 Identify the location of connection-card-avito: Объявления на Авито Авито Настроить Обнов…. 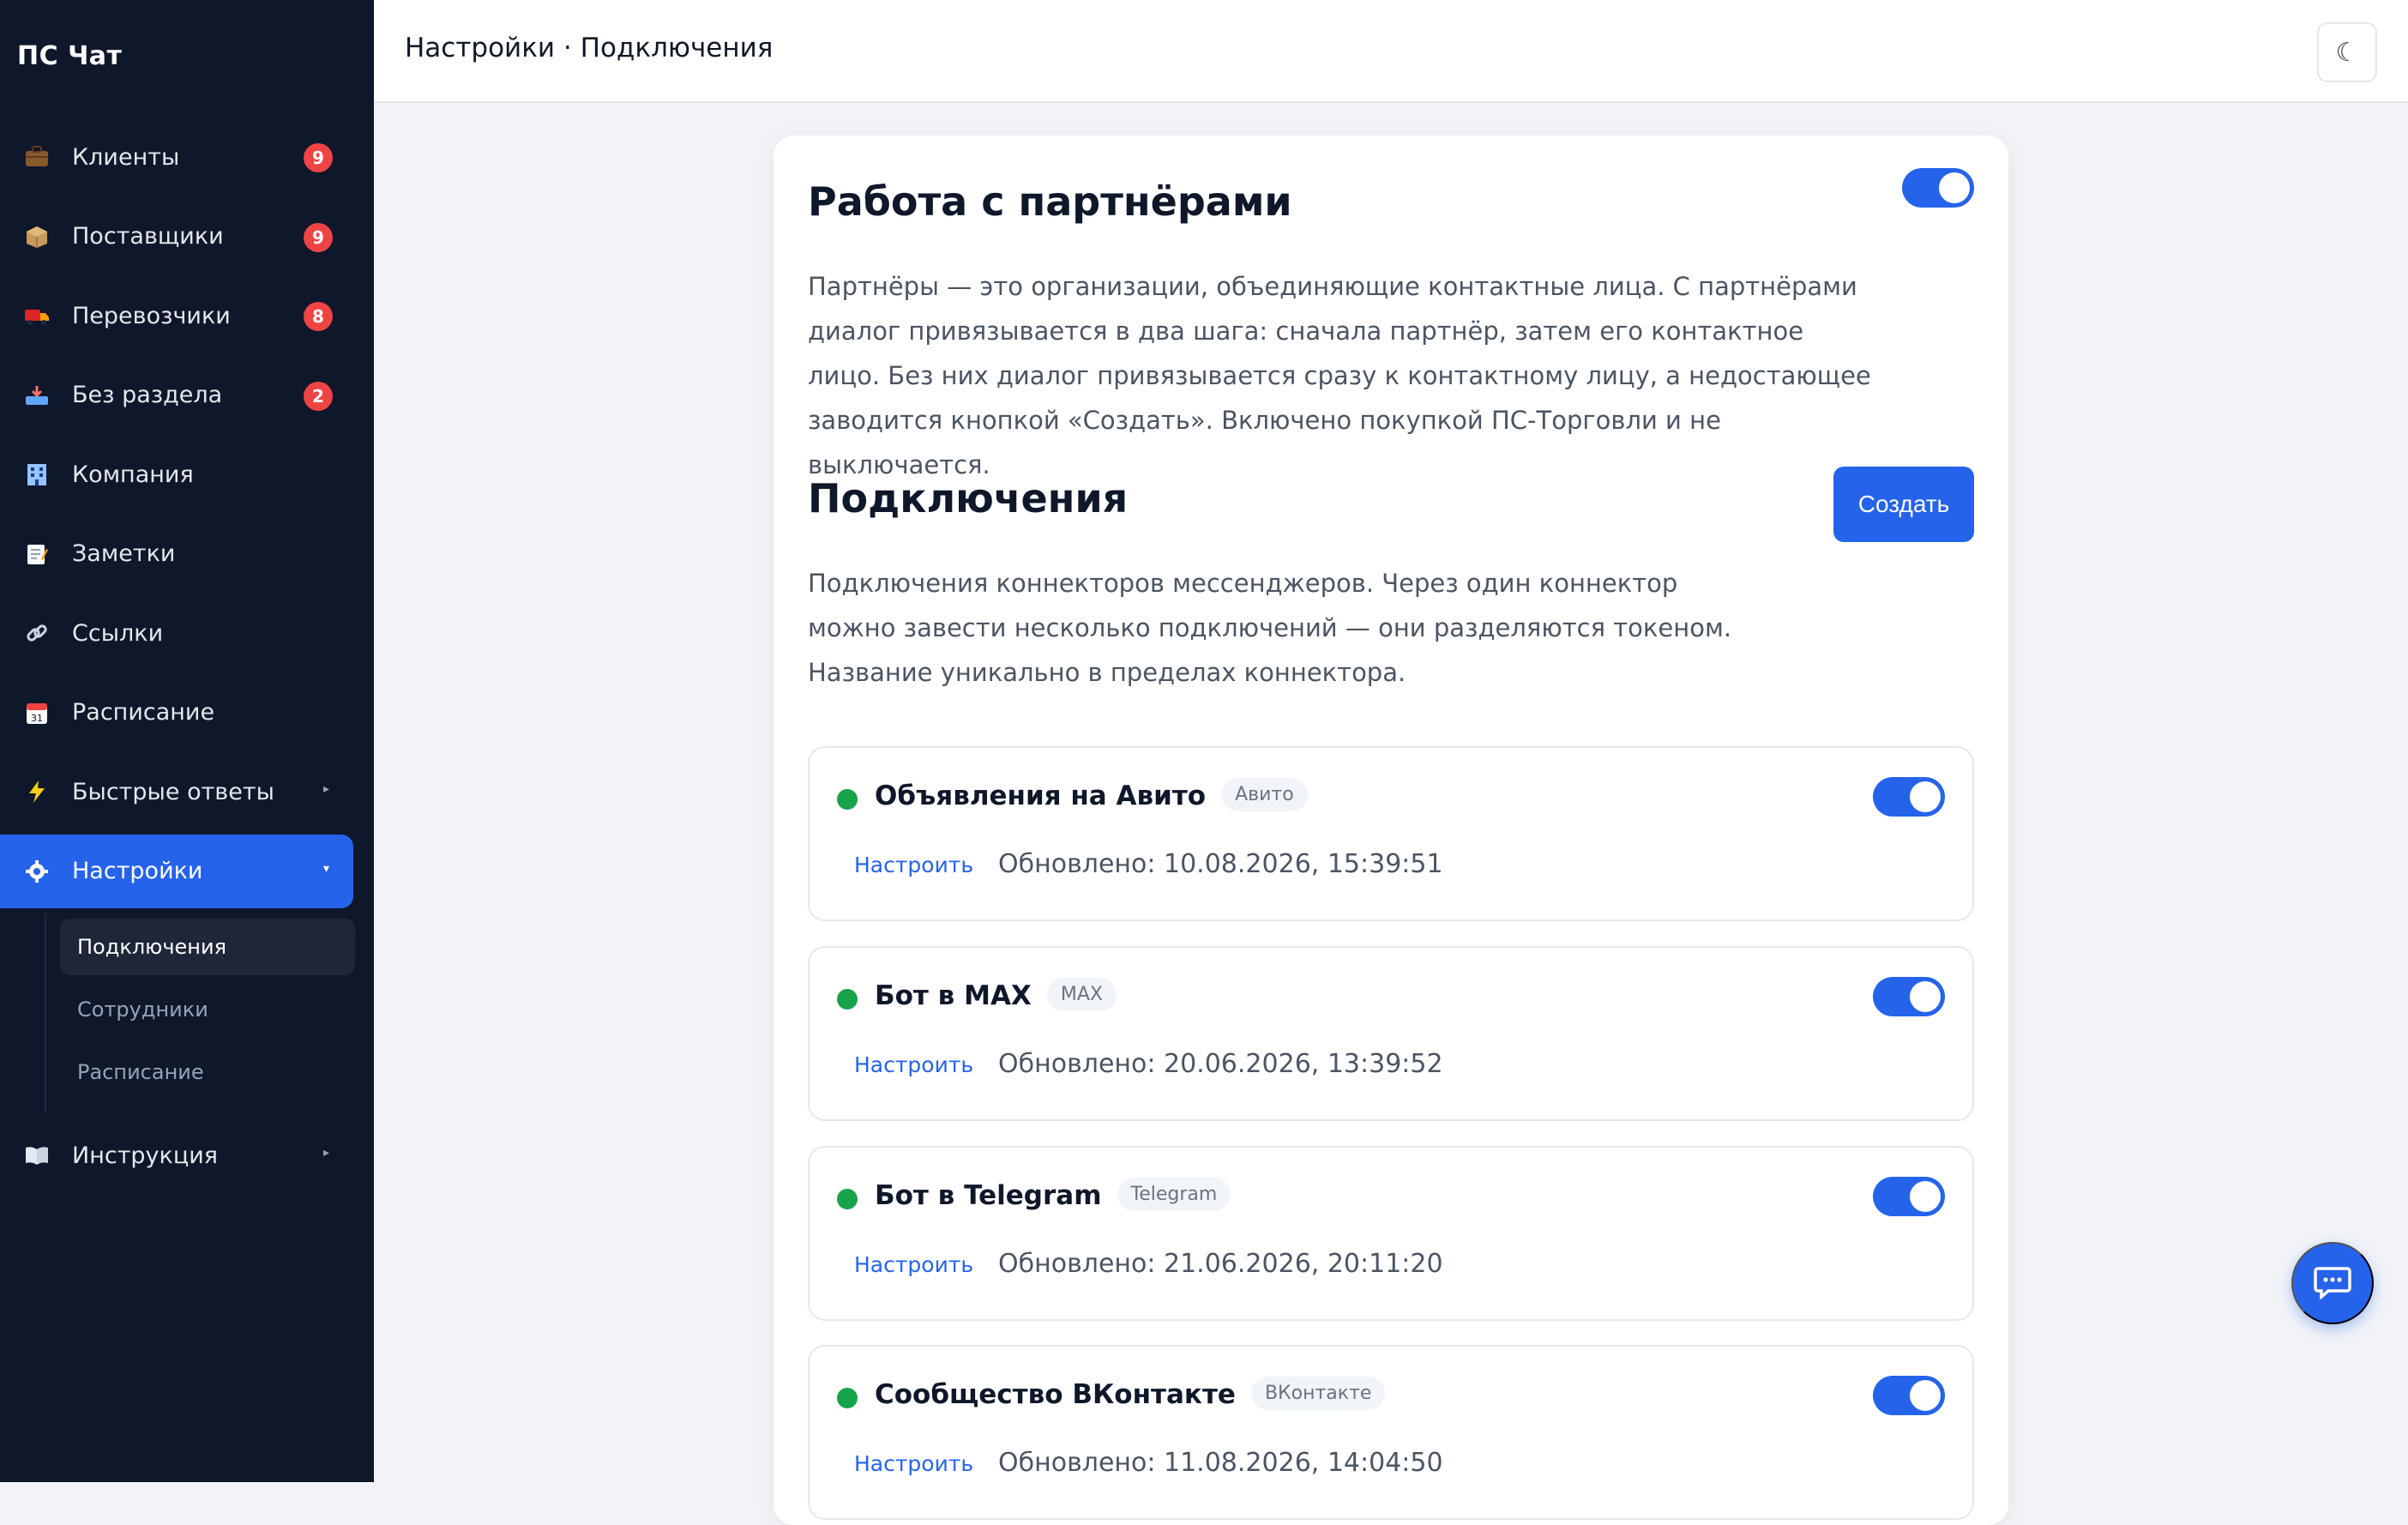
(1391, 833).